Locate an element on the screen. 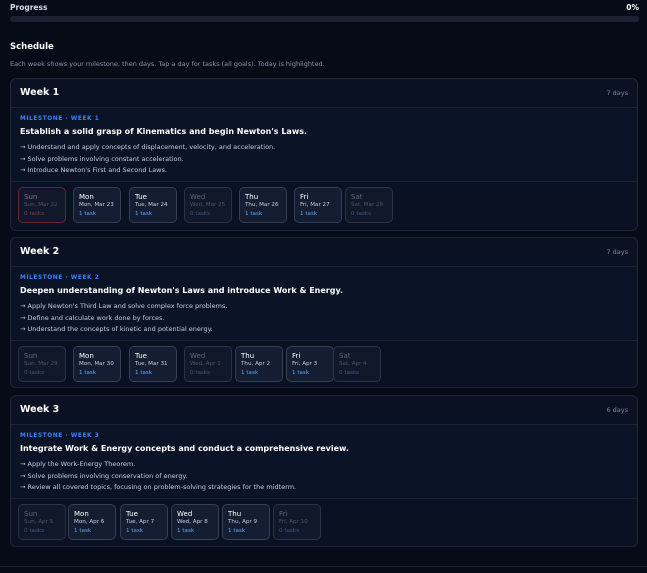  day-card-thu: Thu Thu, Apr 2 1 task is located at coordinates (259, 364).